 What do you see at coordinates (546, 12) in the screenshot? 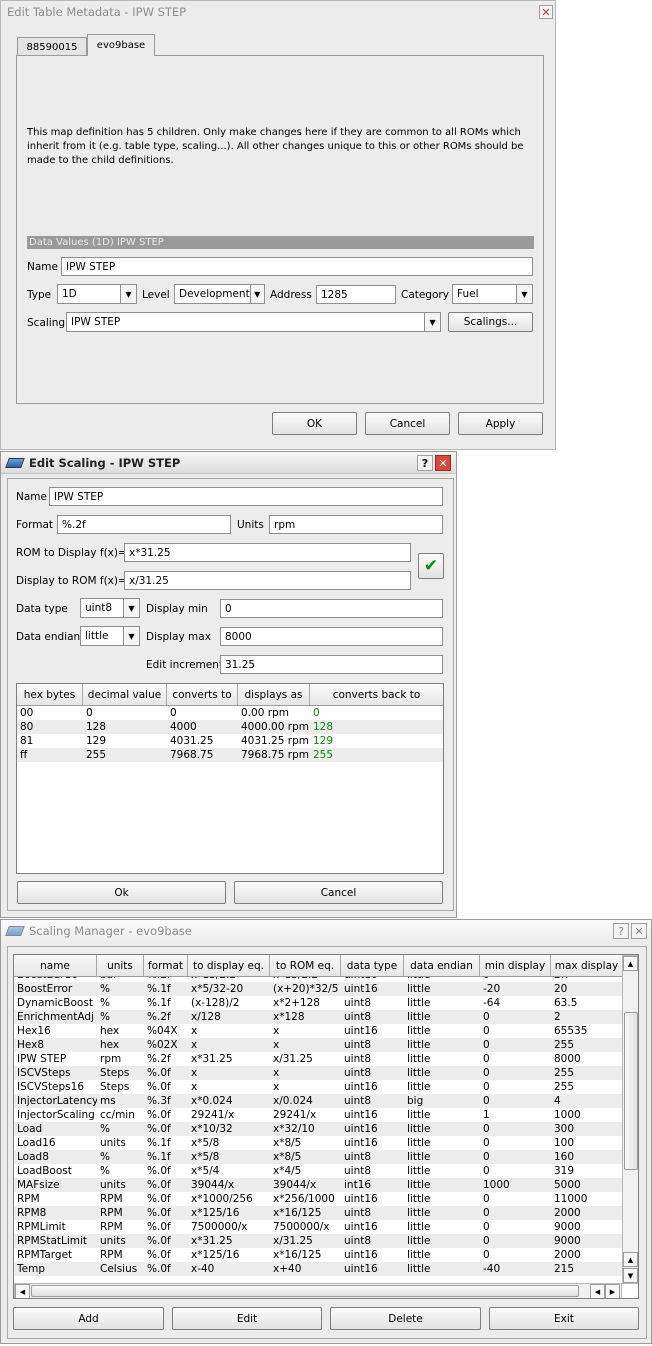
I see `metadata-close-icon: ✕` at bounding box center [546, 12].